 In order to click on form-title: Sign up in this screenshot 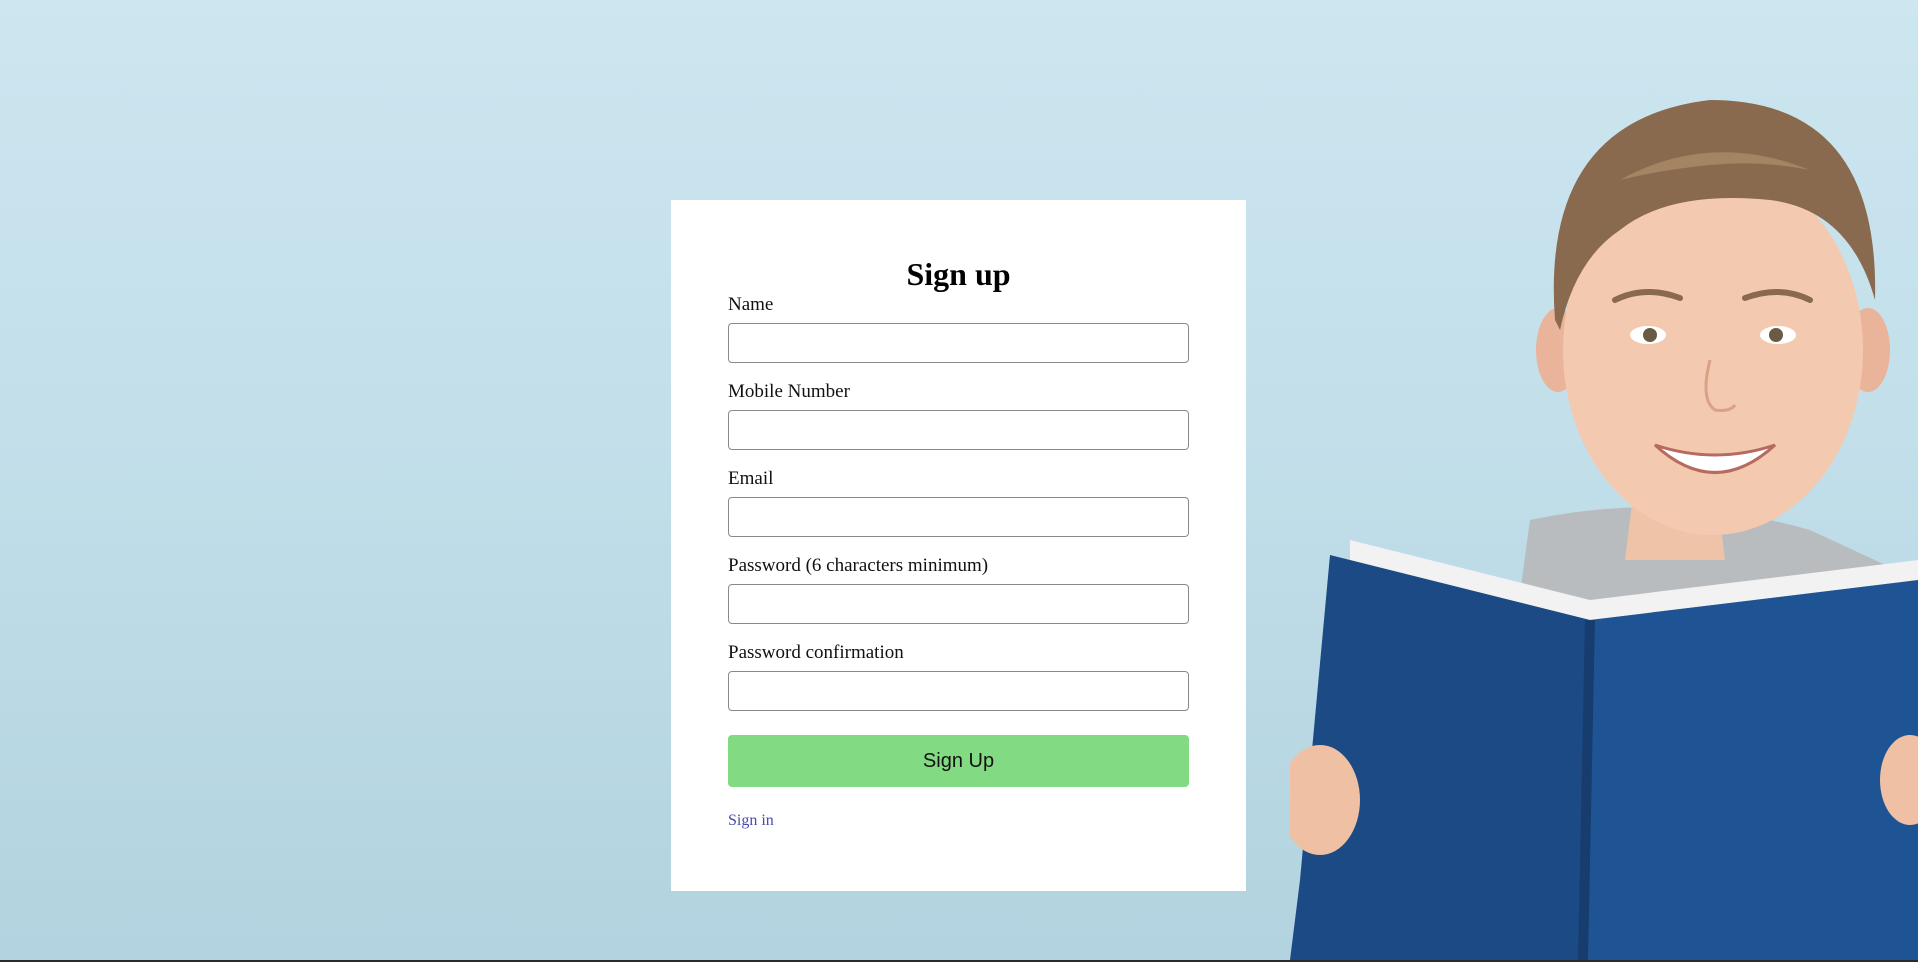, I will do `click(958, 274)`.